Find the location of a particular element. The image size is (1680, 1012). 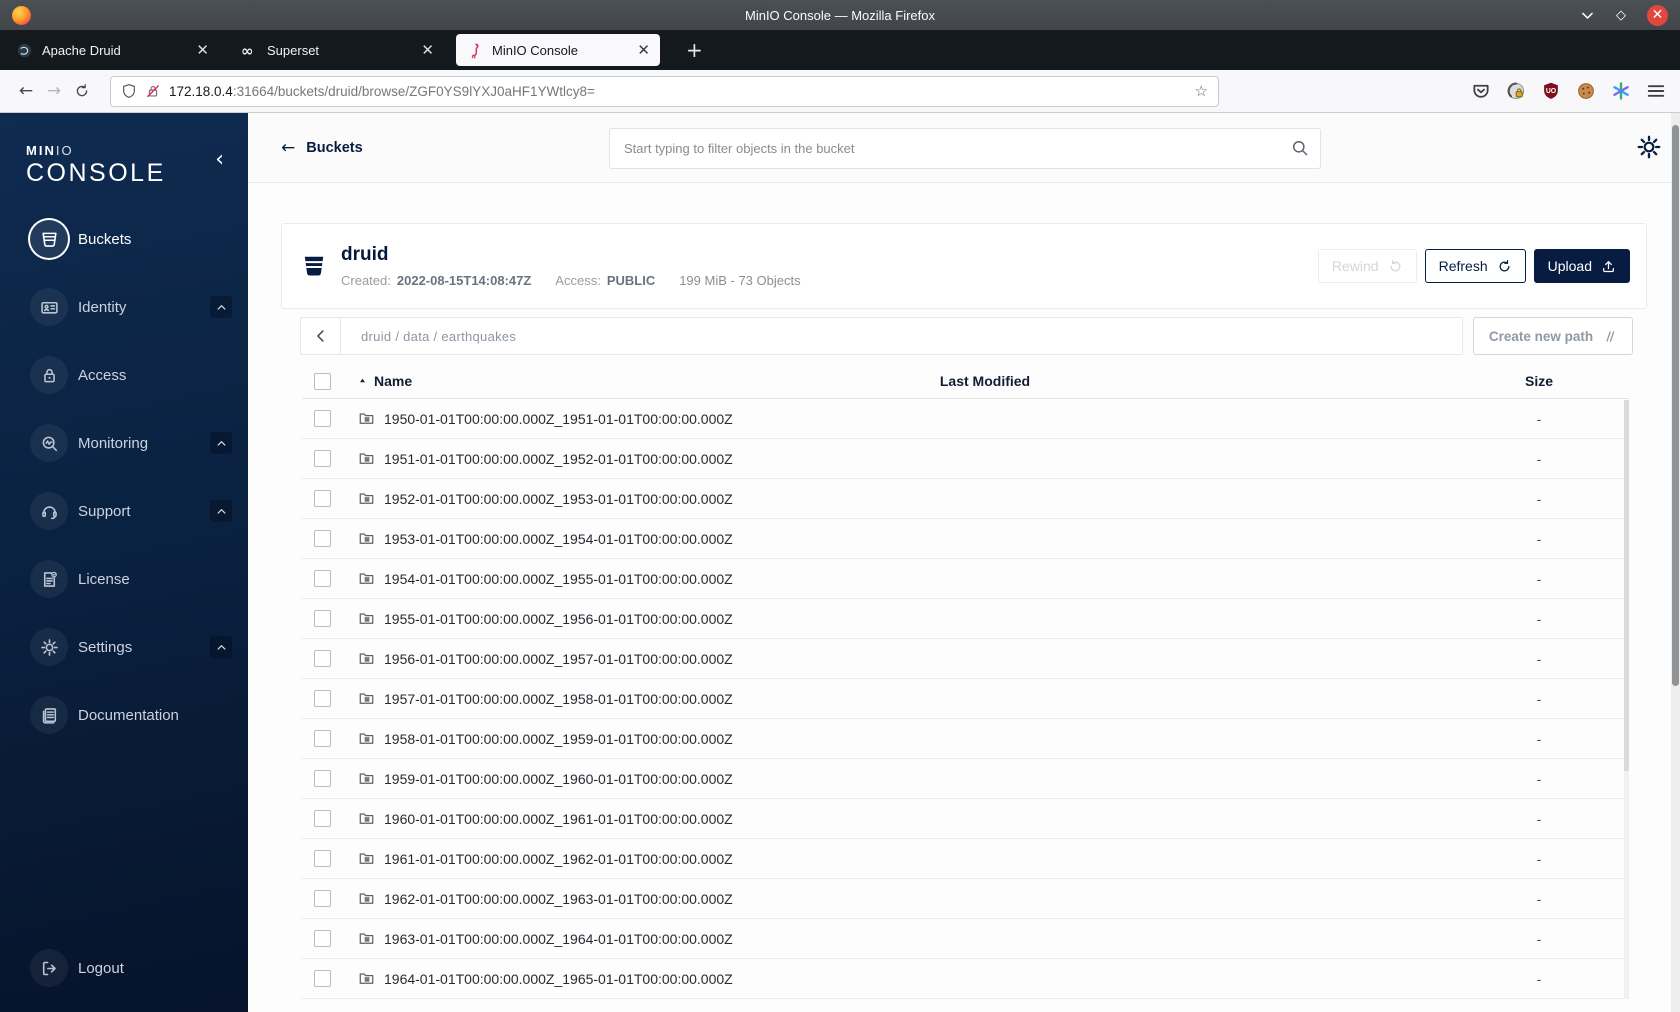

sidebar-collapse-icon: ‹ is located at coordinates (219, 160).